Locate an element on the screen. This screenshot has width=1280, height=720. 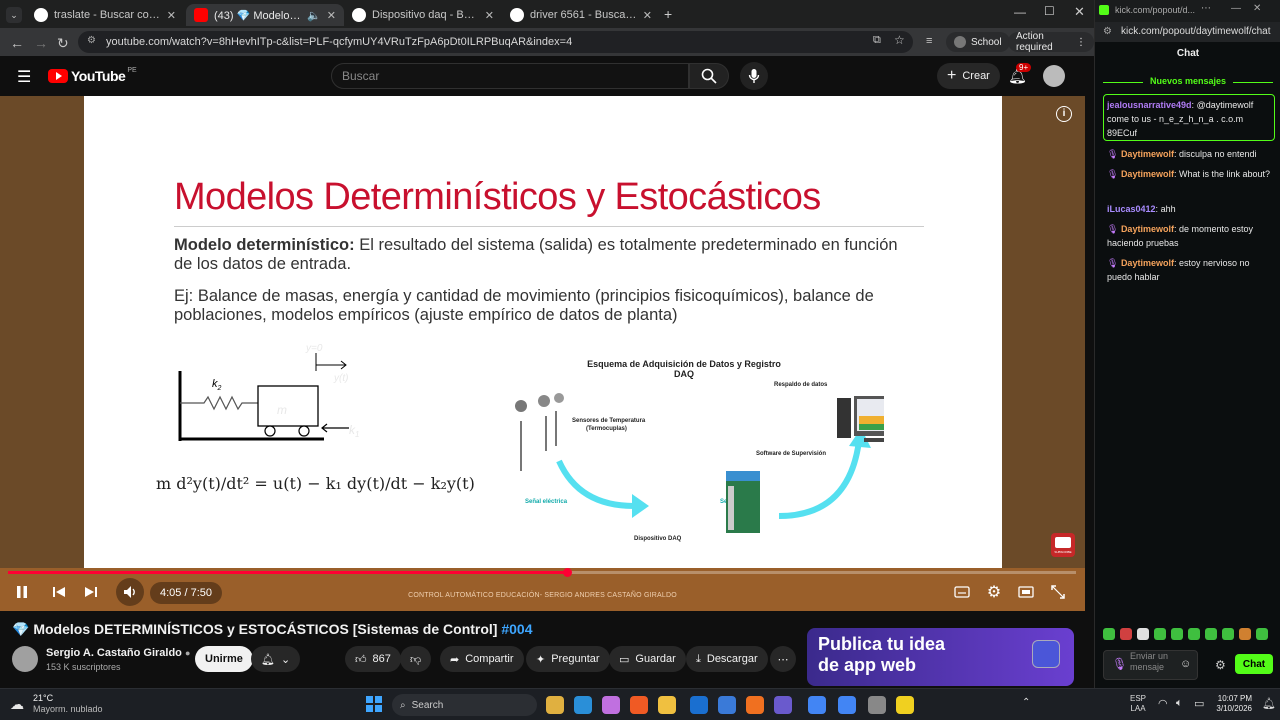
notifications-button: 🔔︎ ⌄ is located at coordinates (276, 659).